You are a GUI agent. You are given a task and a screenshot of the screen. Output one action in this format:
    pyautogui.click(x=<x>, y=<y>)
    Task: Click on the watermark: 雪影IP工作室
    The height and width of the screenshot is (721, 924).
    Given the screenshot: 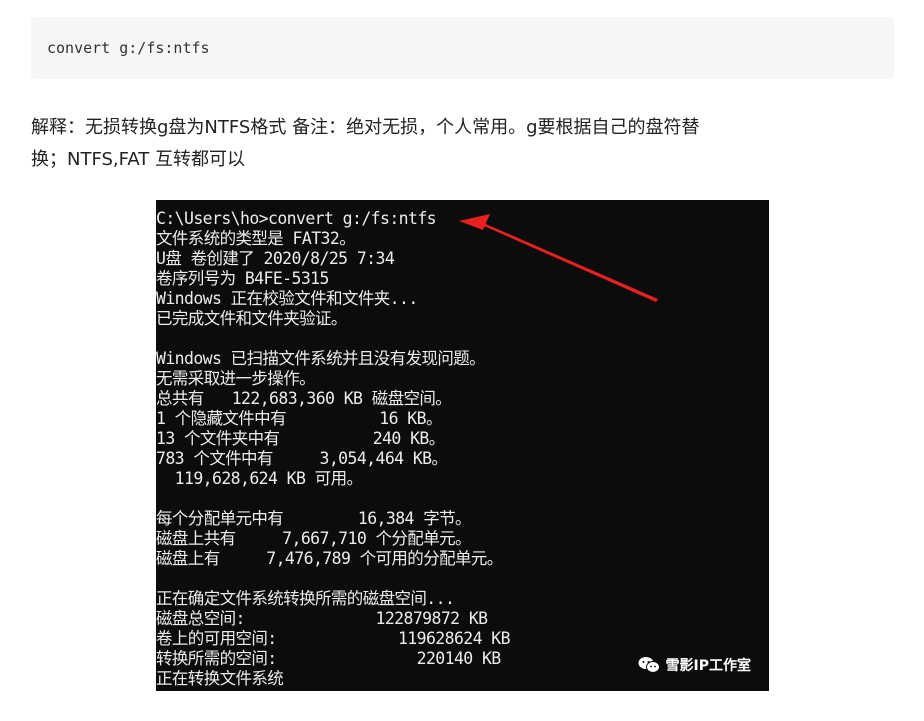 What is the action you would take?
    pyautogui.click(x=694, y=665)
    